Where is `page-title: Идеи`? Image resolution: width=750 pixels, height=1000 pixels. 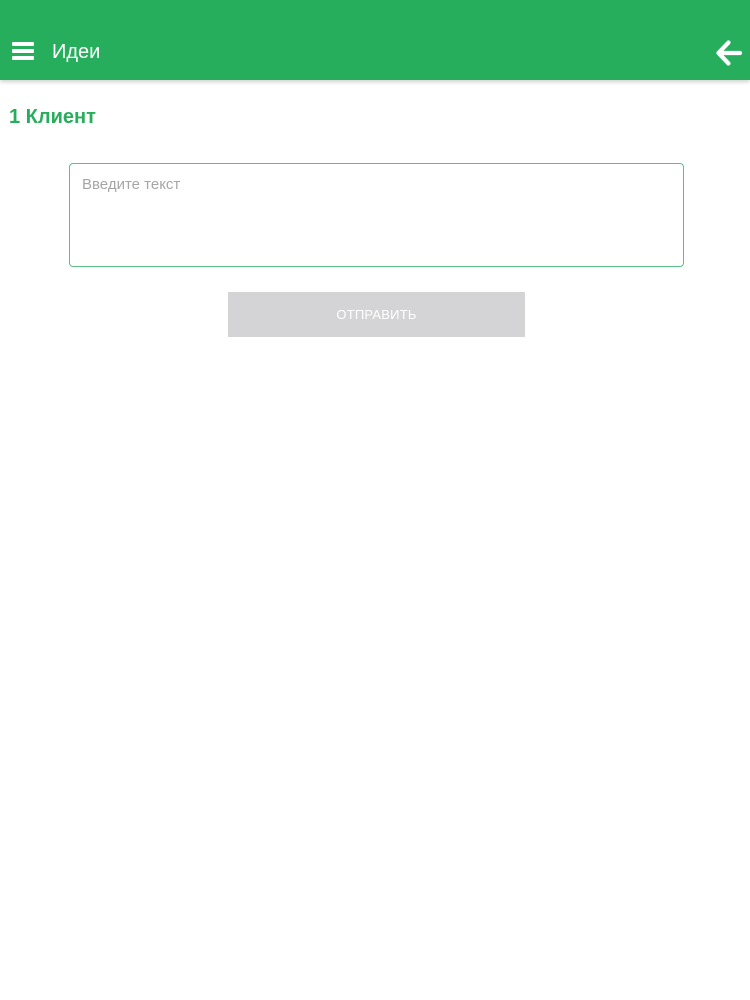
page-title: Идеи is located at coordinates (76, 52).